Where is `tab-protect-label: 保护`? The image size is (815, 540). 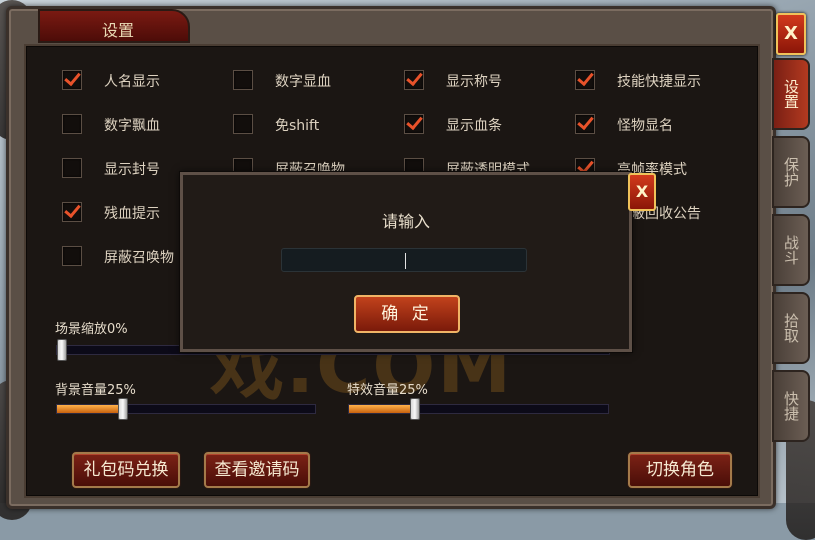
tab-protect-label: 保护 is located at coordinates (791, 172).